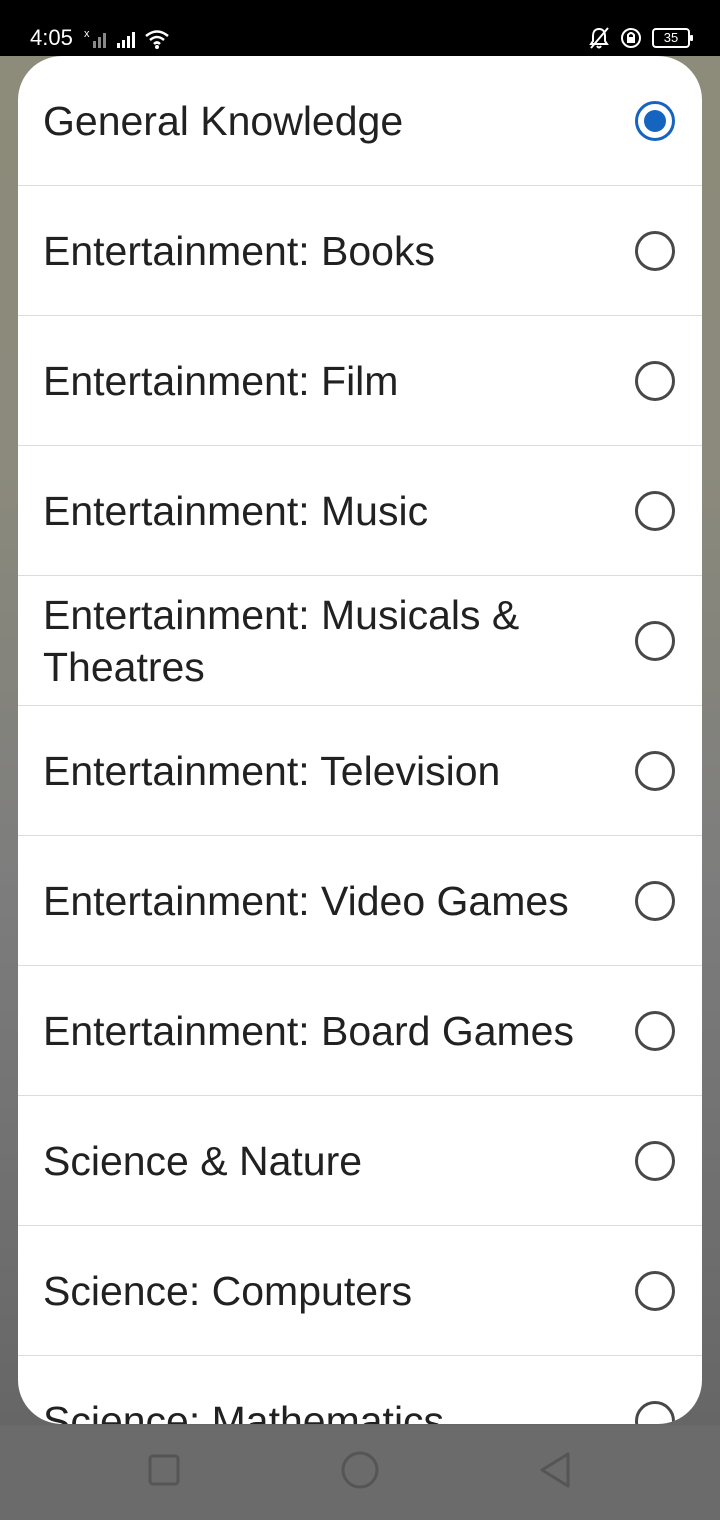  I want to click on option-science-computers: Science: Computers, so click(360, 1291).